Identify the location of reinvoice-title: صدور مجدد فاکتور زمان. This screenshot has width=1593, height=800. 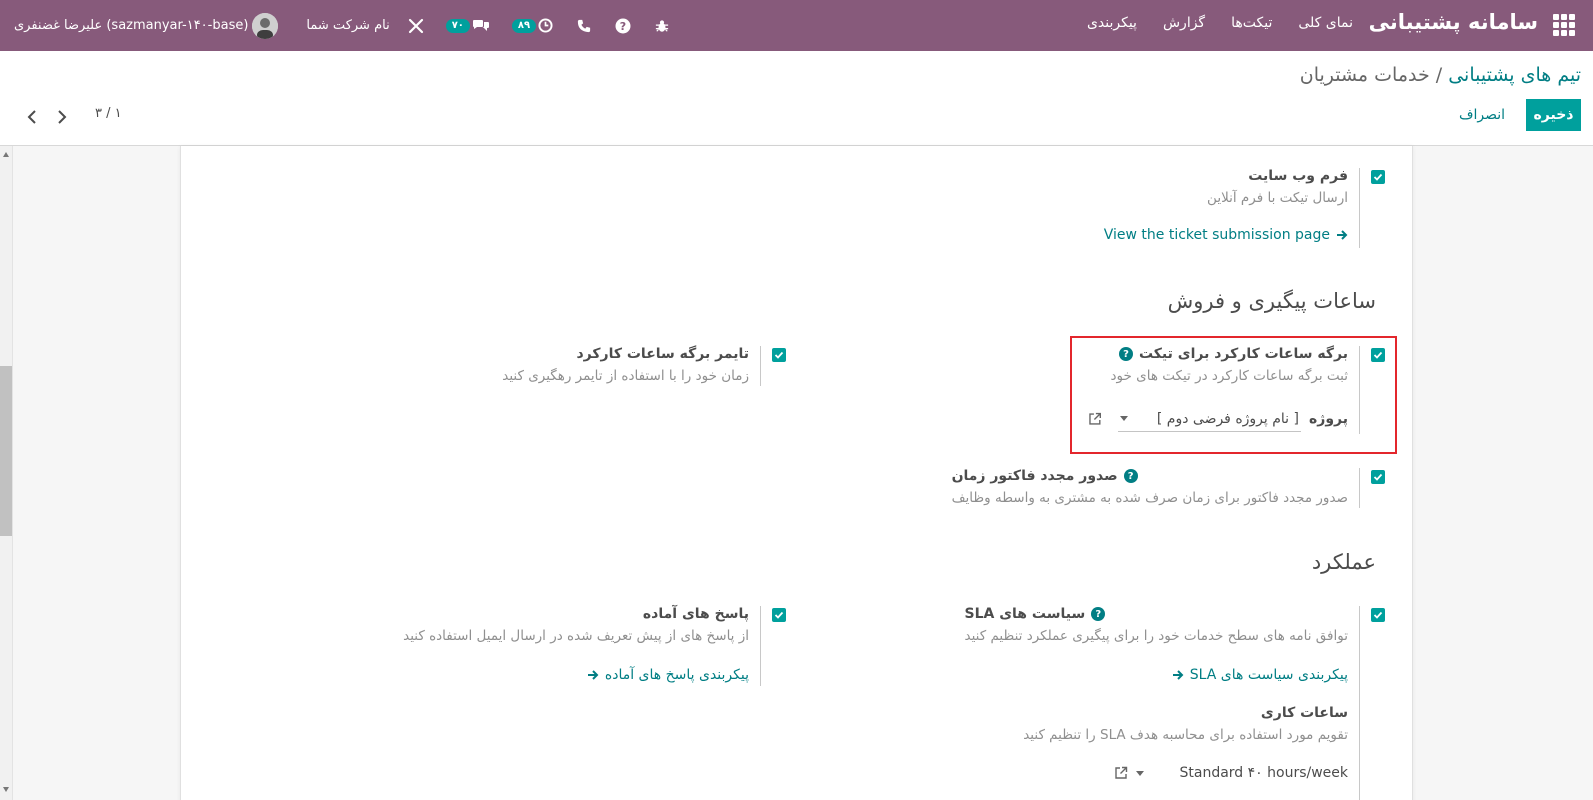
(1034, 476).